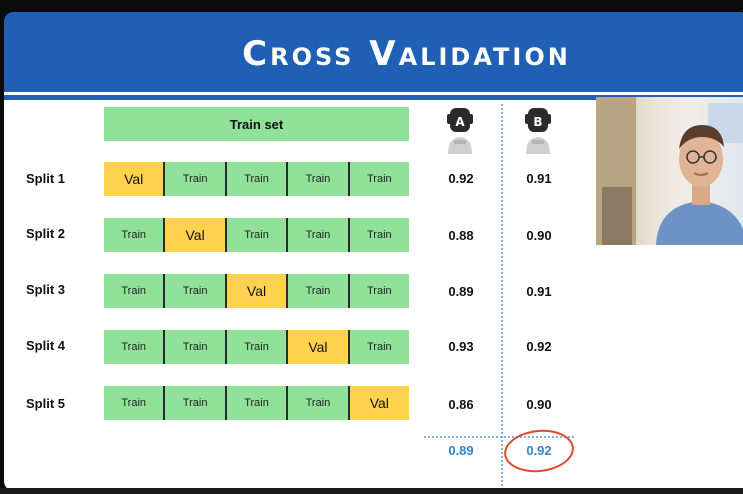 The height and width of the screenshot is (494, 743). What do you see at coordinates (46, 403) in the screenshot?
I see `split-5-label: Split 5` at bounding box center [46, 403].